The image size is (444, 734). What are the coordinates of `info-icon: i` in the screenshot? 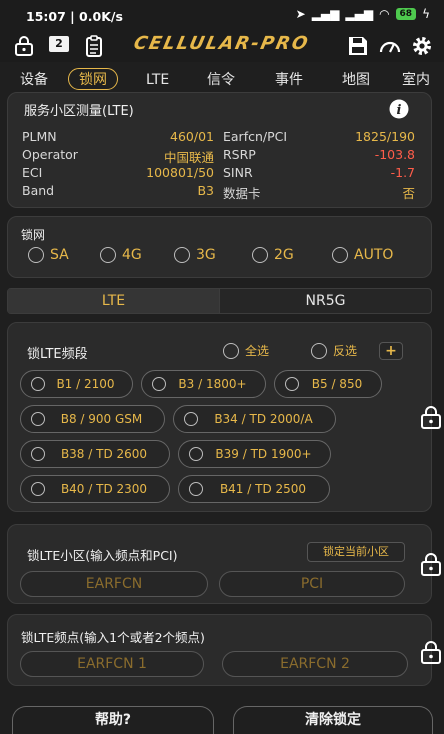 It's located at (399, 109).